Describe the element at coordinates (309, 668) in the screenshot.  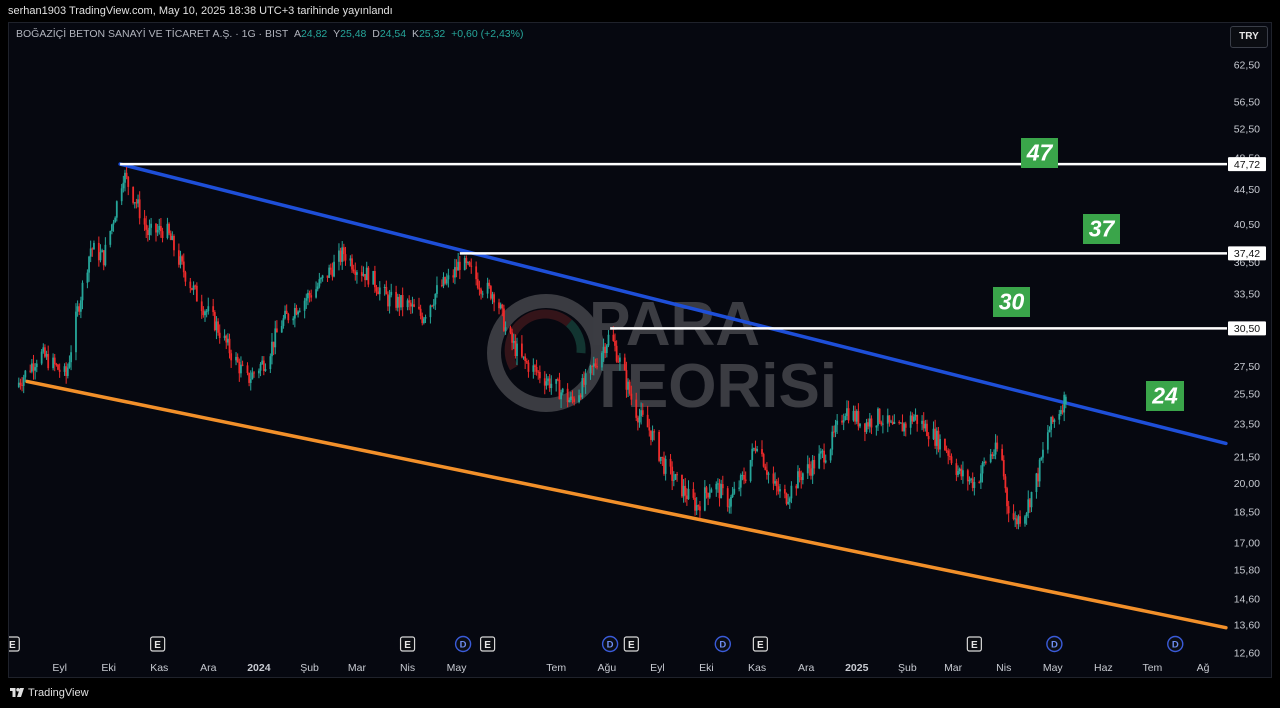
I see `x-tick-label: Şub` at that location.